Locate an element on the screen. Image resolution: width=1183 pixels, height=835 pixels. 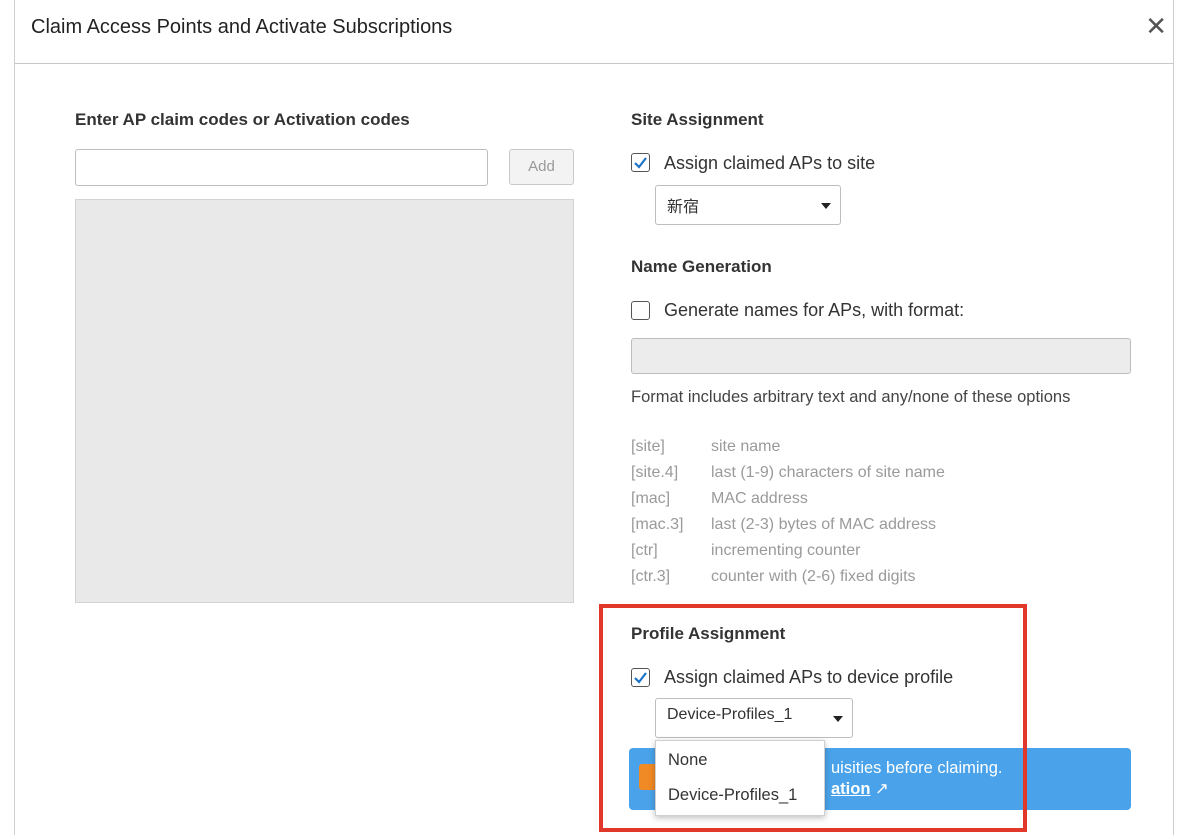
site-assignment-heading: Site Assignment is located at coordinates (697, 119).